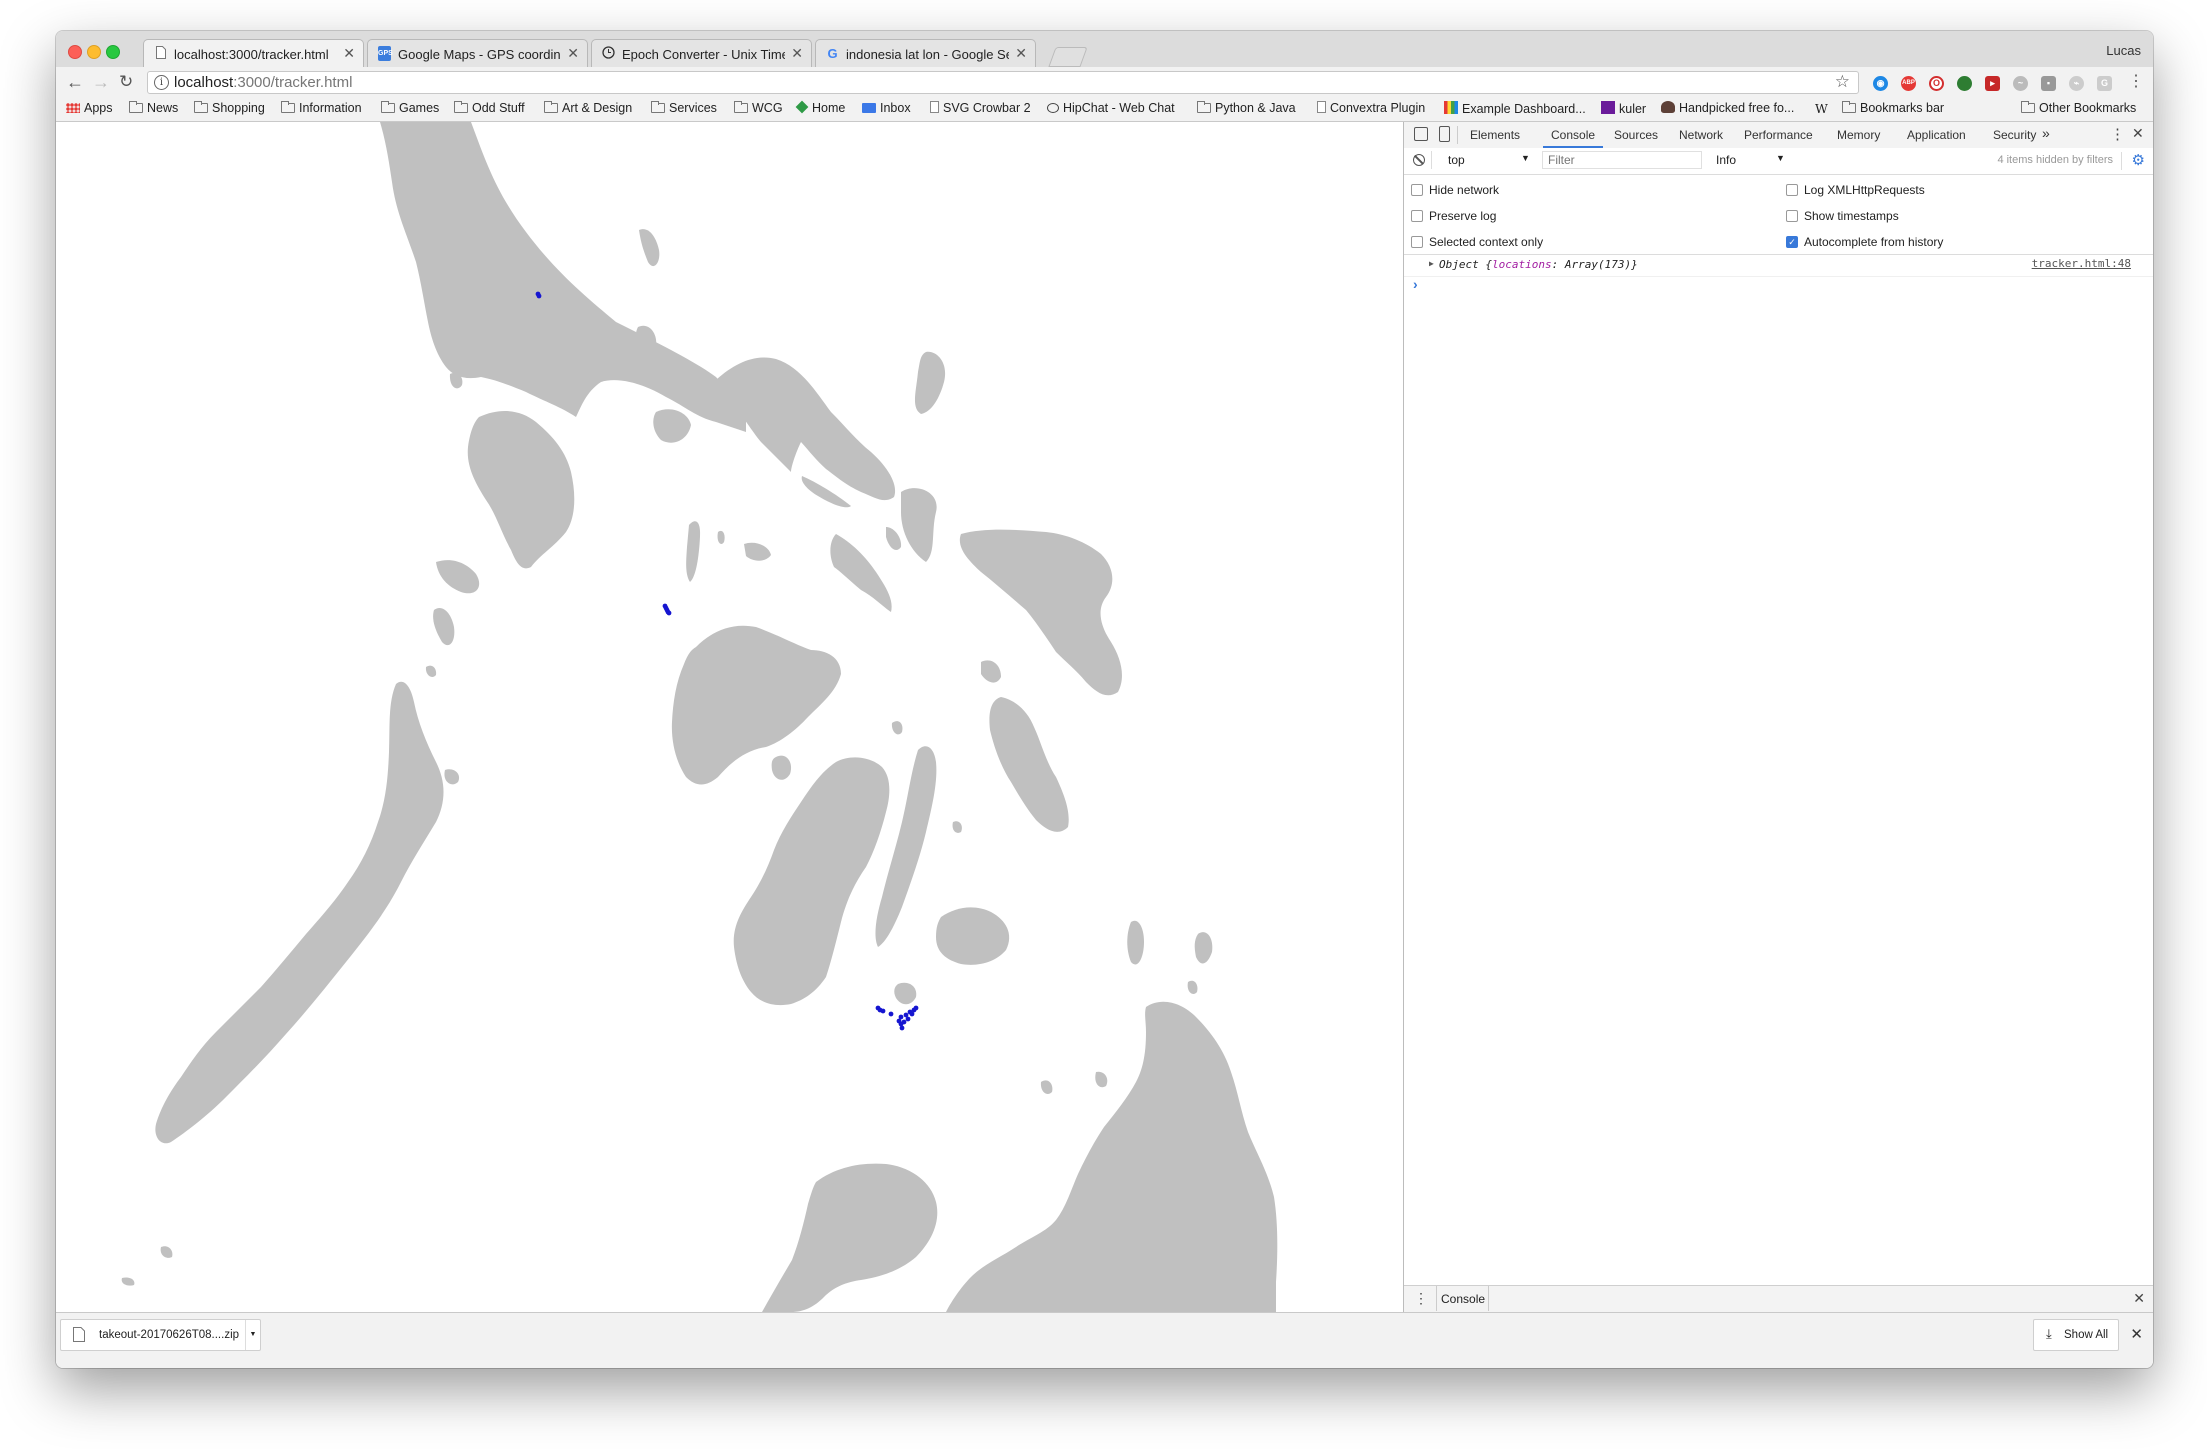 The height and width of the screenshot is (1449, 2207). I want to click on checkbox-checked: ✓, so click(1792, 242).